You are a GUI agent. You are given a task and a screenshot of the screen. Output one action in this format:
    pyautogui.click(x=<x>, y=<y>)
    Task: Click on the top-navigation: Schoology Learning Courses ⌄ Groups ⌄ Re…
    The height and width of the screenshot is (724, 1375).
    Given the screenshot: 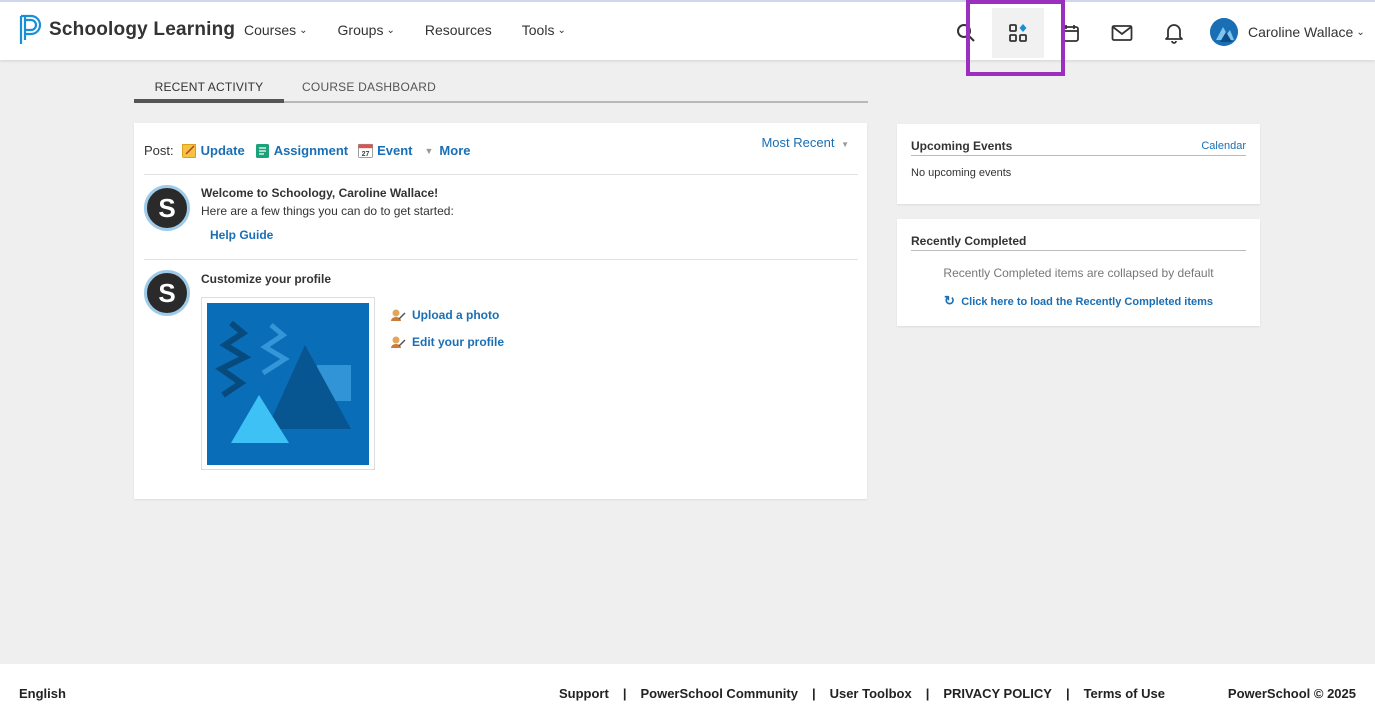 What is the action you would take?
    pyautogui.click(x=687, y=30)
    